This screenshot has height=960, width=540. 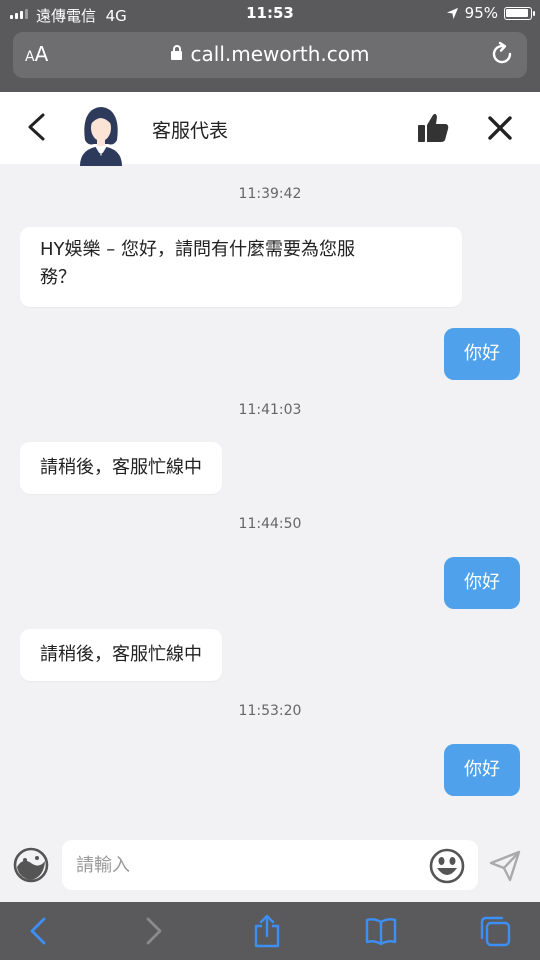 I want to click on send-icon, so click(x=505, y=866).